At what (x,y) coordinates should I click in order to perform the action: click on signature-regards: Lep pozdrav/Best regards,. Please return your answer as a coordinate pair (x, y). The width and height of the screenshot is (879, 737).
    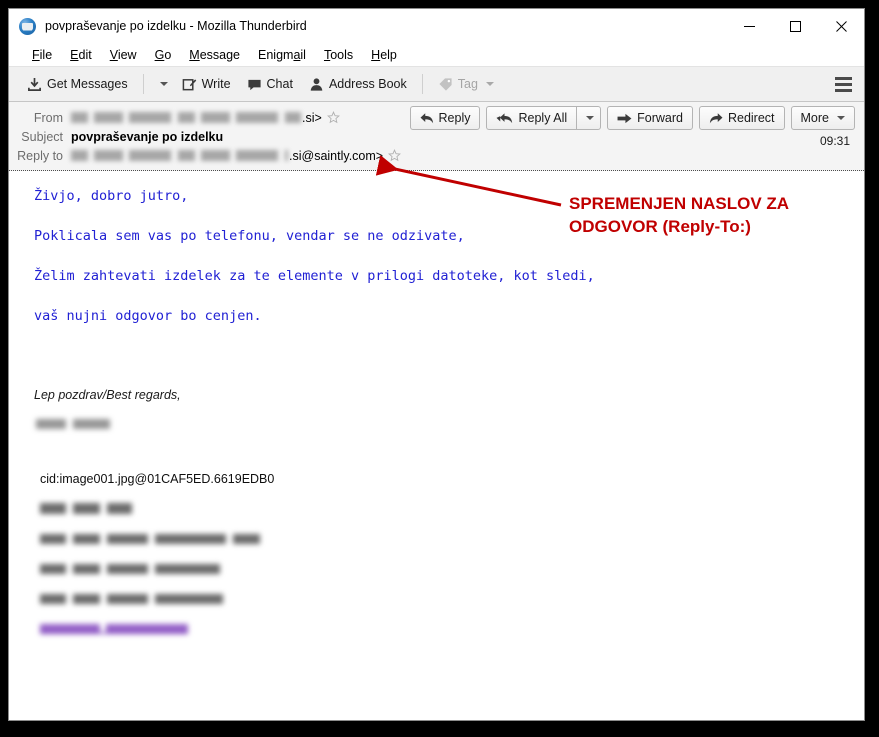
    Looking at the image, I should click on (107, 395).